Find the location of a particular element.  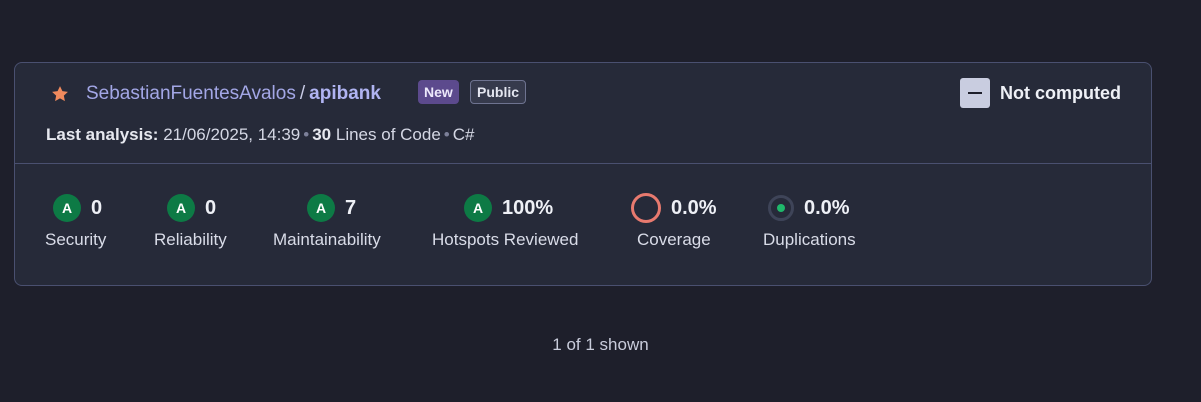

security-grade-badge: A is located at coordinates (67, 208).